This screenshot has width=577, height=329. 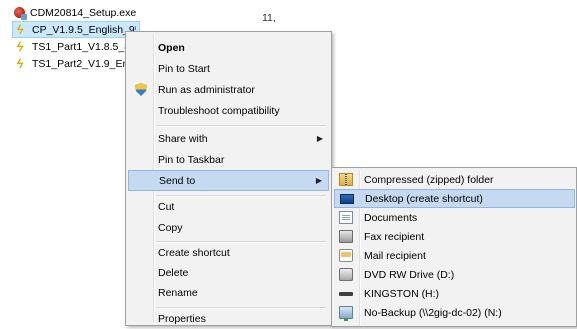 I want to click on menu-item-label: Send to, so click(x=177, y=180).